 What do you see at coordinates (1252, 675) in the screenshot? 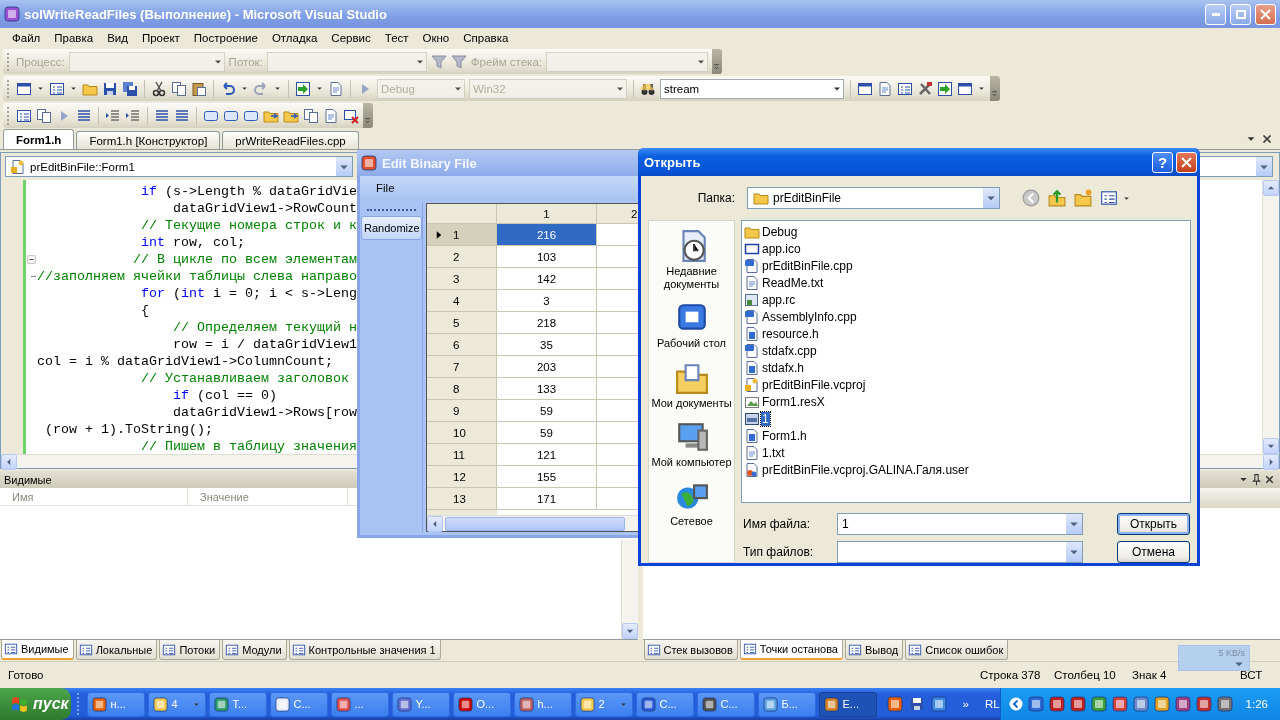
I see `insert-mode: ВСТ` at bounding box center [1252, 675].